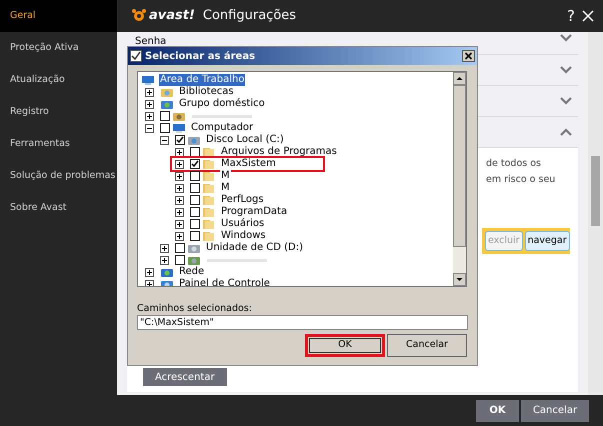  Describe the element at coordinates (150, 42) in the screenshot. I see `section-title: Senha` at that location.